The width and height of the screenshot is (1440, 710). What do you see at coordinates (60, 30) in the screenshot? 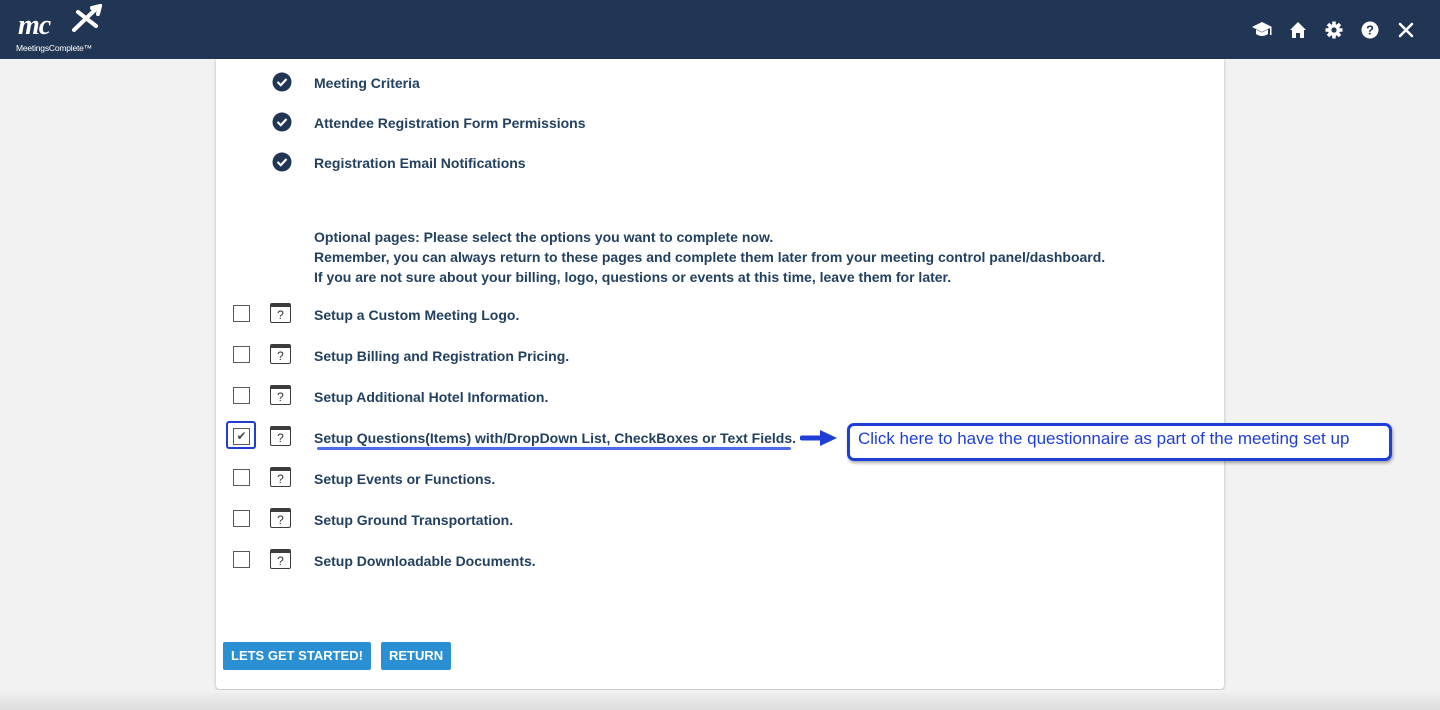
I see `meetingscomplete-logo: mc MeetingsComplete™` at bounding box center [60, 30].